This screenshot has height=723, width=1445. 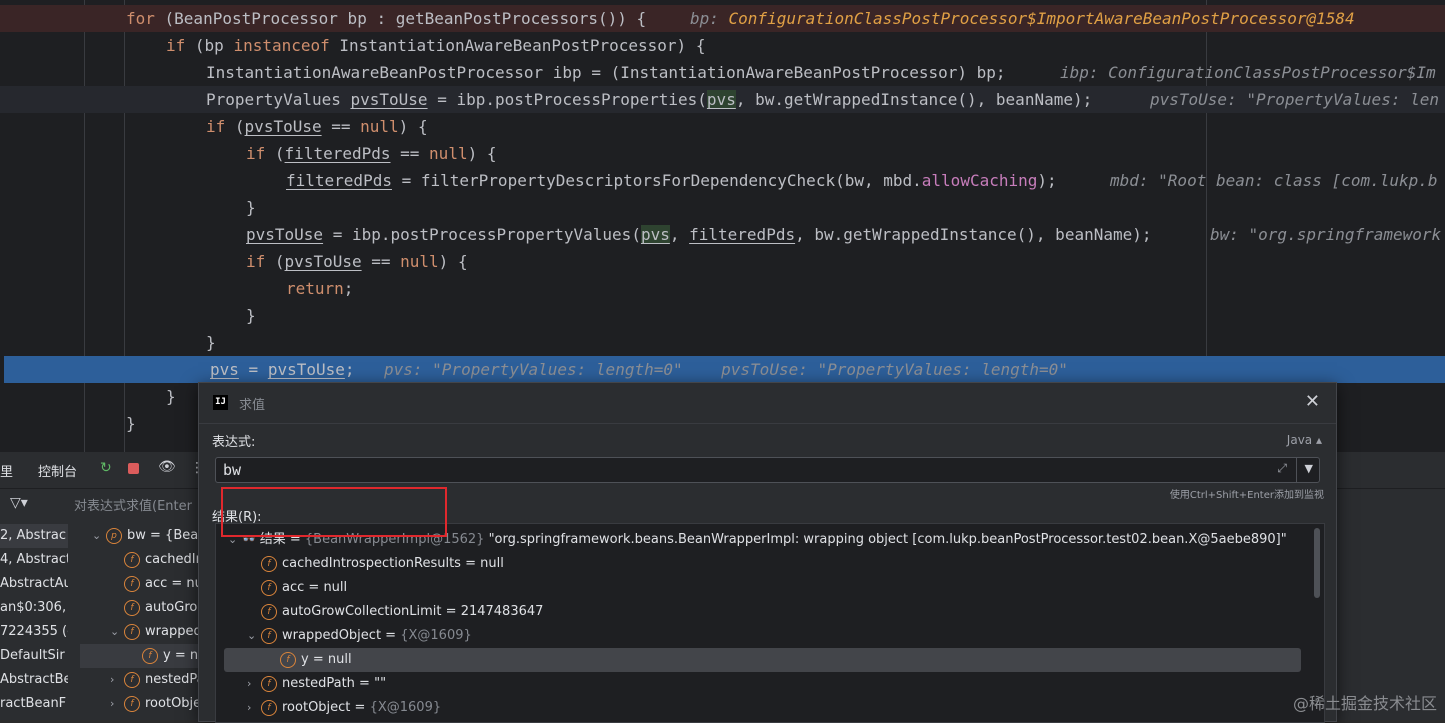 What do you see at coordinates (1326, 234) in the screenshot?
I see `inline-debug-value: bw: "org.springframework` at bounding box center [1326, 234].